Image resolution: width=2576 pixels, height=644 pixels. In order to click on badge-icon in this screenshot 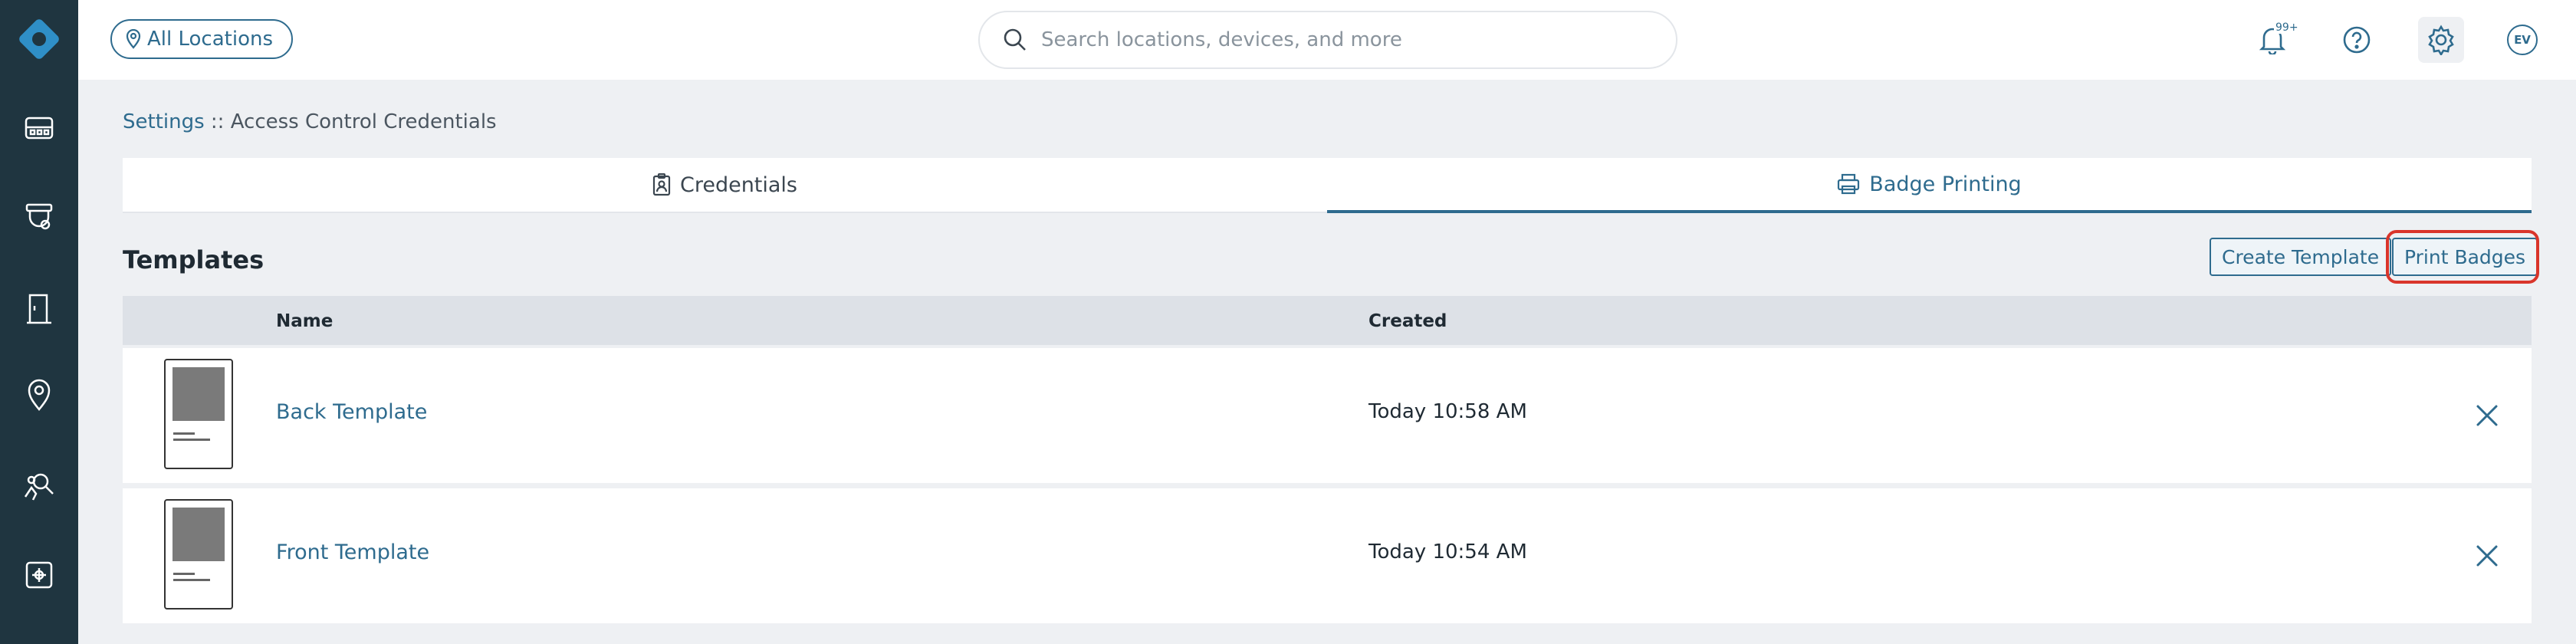, I will do `click(661, 184)`.